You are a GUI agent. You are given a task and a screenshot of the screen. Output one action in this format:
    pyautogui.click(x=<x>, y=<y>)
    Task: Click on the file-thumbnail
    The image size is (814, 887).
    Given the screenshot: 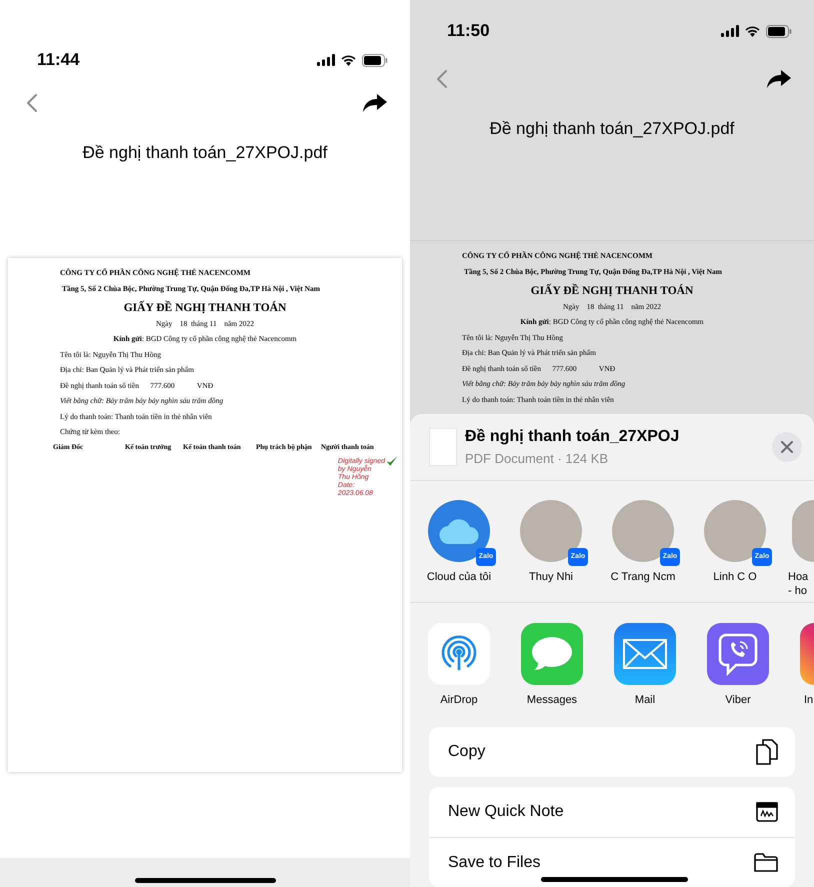 What is the action you would take?
    pyautogui.click(x=443, y=447)
    